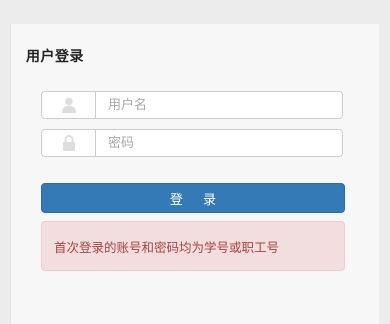  I want to click on username-group, so click(192, 105).